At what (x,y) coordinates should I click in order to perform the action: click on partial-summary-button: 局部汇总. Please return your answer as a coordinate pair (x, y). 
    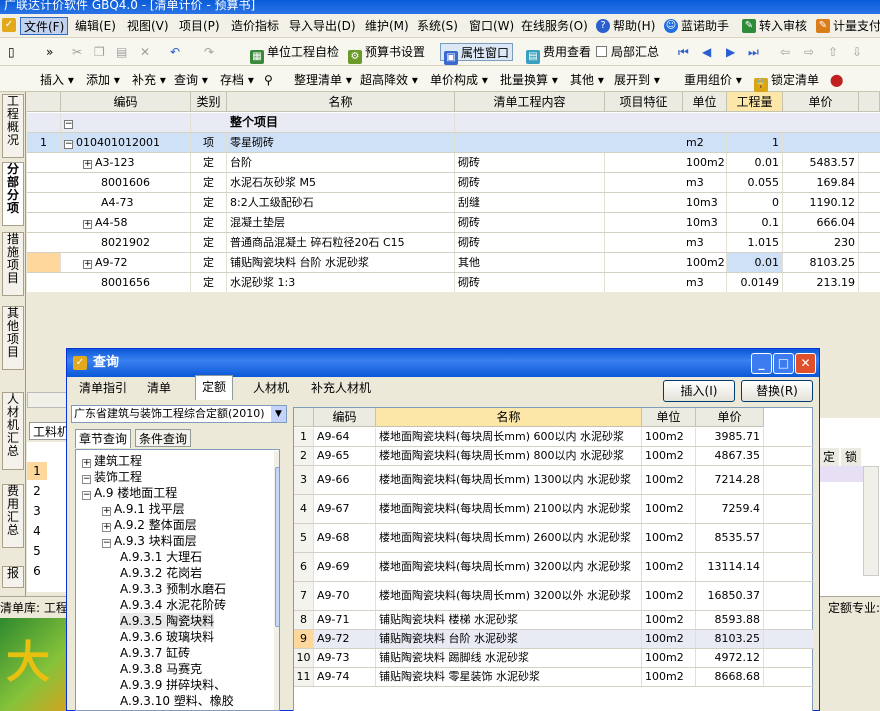
    Looking at the image, I should click on (627, 52).